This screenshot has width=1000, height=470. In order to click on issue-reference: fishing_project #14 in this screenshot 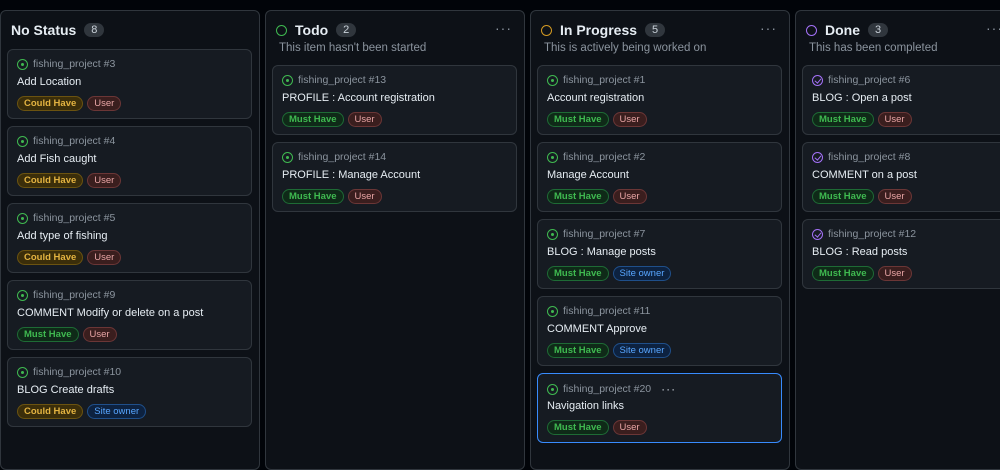, I will do `click(342, 157)`.